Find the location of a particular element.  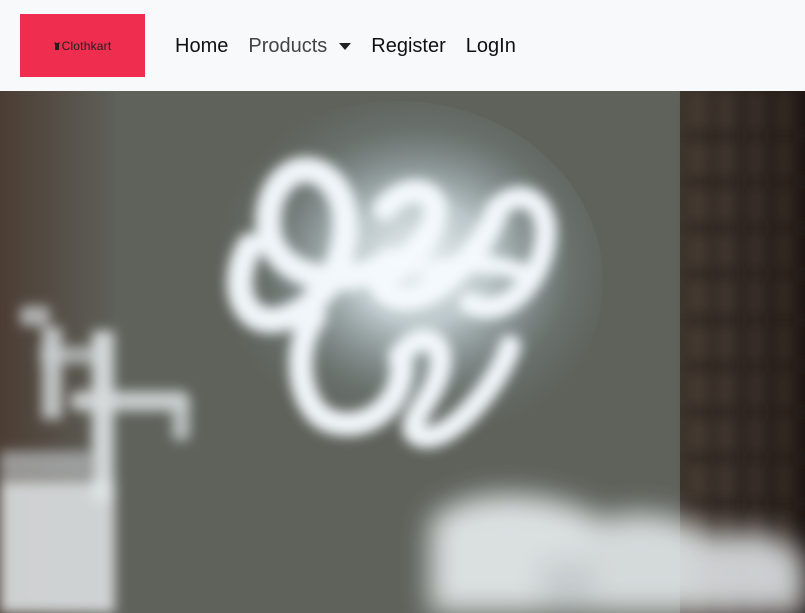

nav-home-link: Home is located at coordinates (201, 46).